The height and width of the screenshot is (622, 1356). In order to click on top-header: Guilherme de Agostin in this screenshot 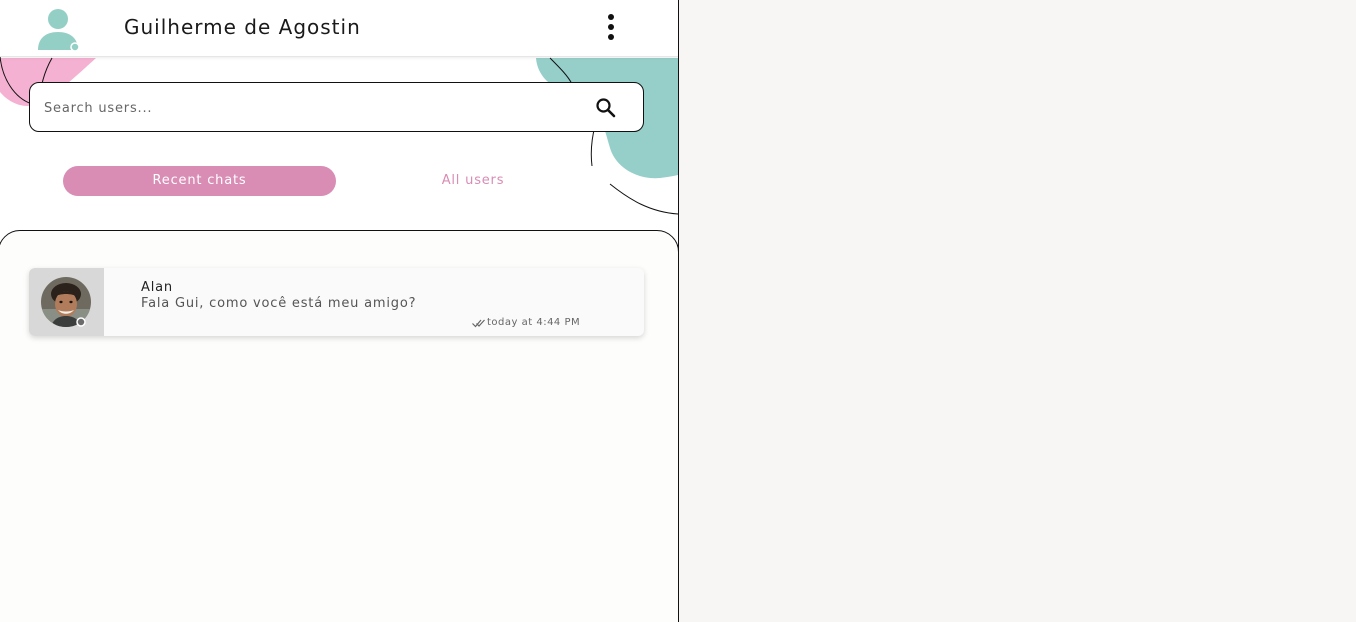, I will do `click(339, 28)`.